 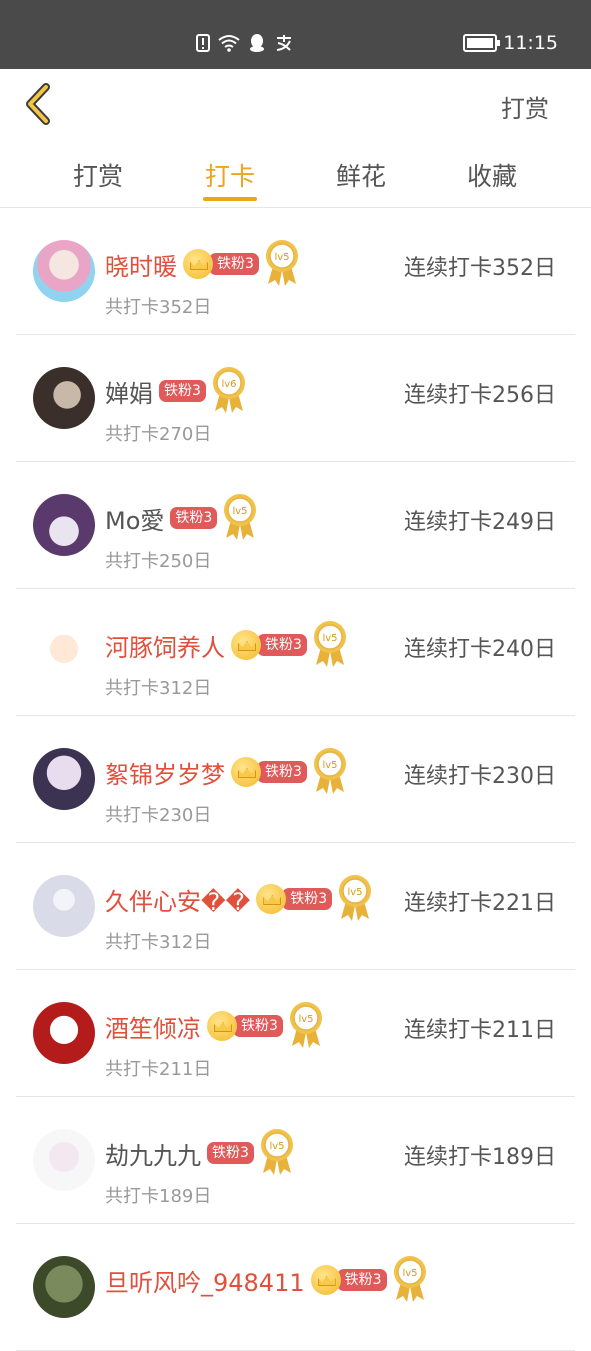 I want to click on status-icons, so click(x=245, y=45).